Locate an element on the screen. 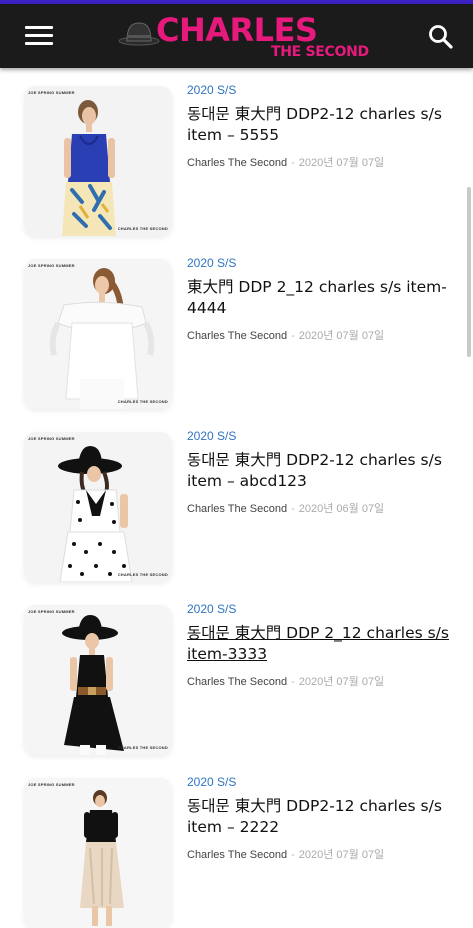  search-icon is located at coordinates (441, 37).